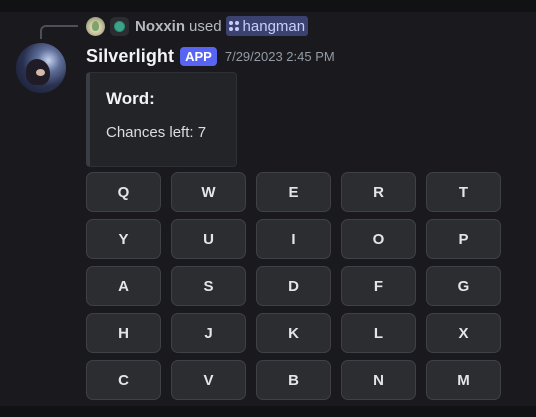 The width and height of the screenshot is (536, 417). I want to click on letter-button-k: K, so click(293, 333).